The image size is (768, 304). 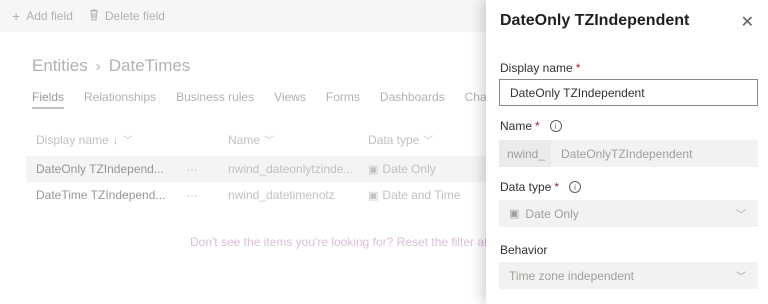 I want to click on behavior-dropdown: Time zone independent ﹀, so click(x=628, y=275).